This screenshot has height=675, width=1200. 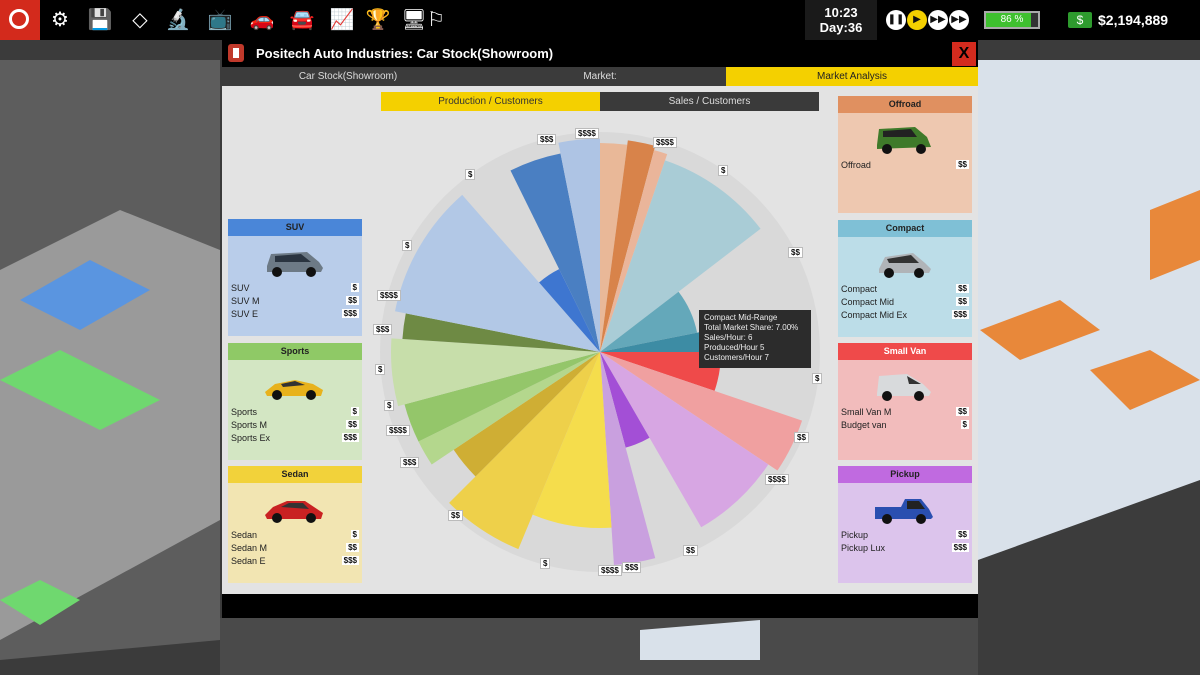 What do you see at coordinates (251, 438) in the screenshot?
I see `model-name: Sports Ex` at bounding box center [251, 438].